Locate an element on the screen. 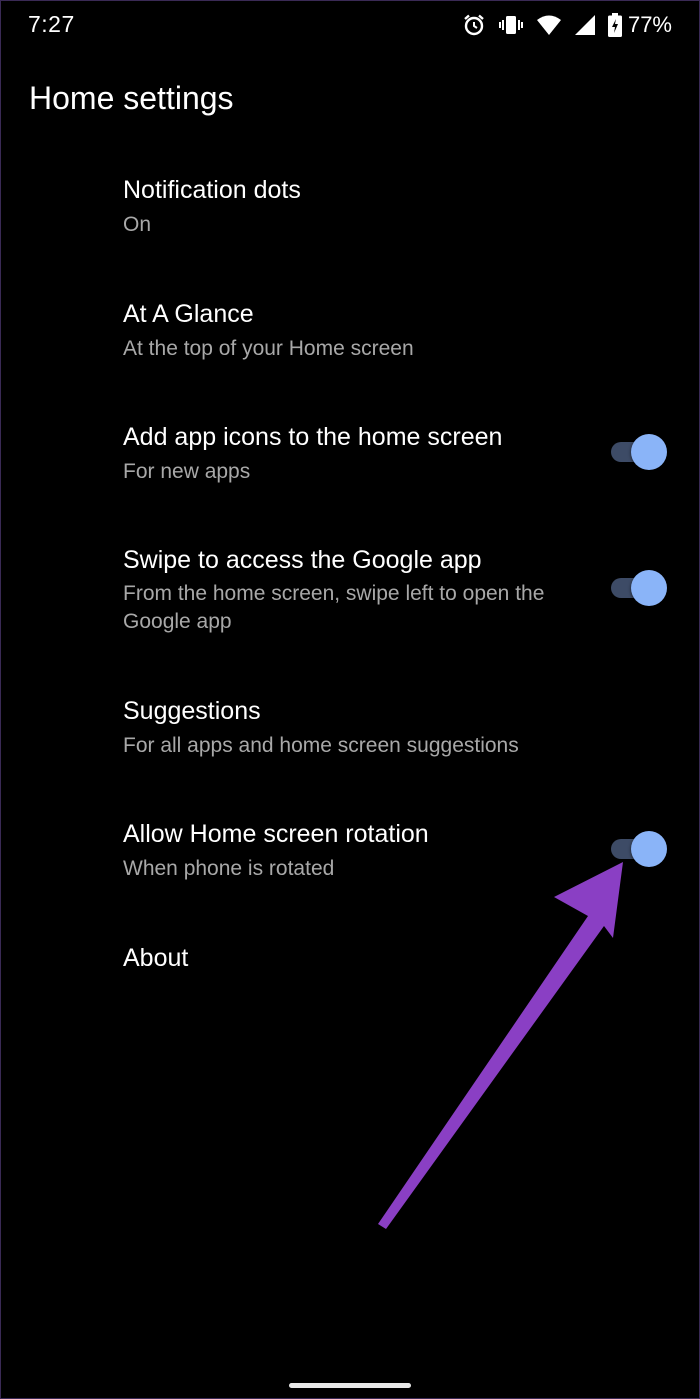 The height and width of the screenshot is (1399, 700). setting-title: Suggestions is located at coordinates (192, 711).